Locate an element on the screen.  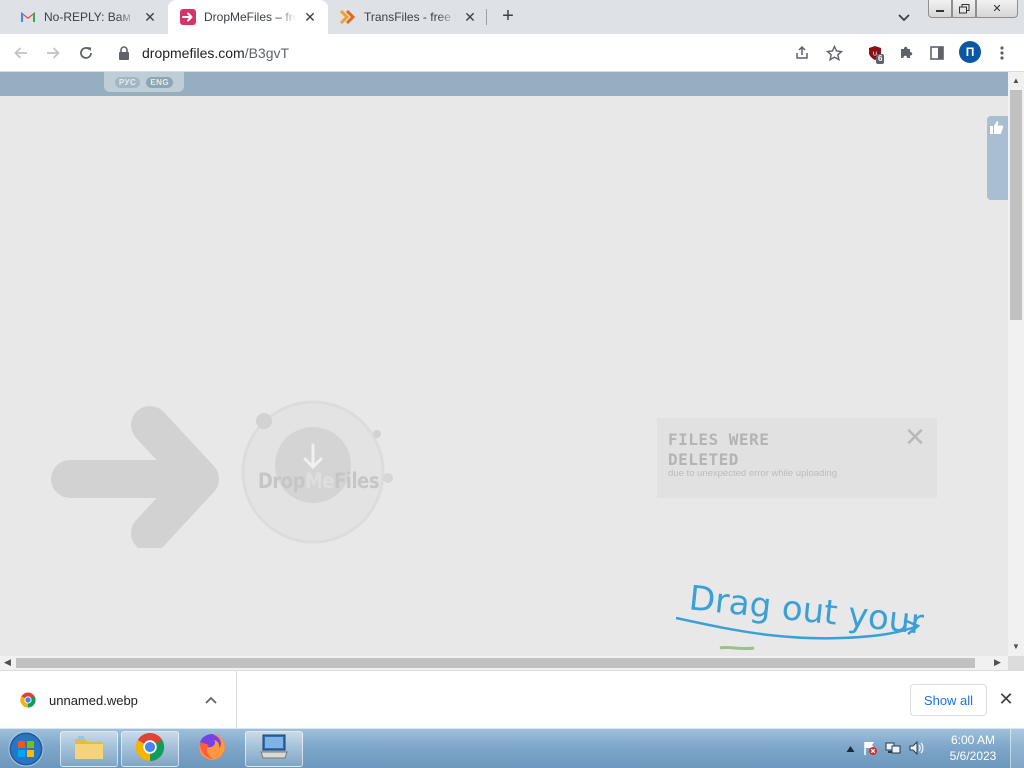
scroll-down-arrow-icon: ▼ is located at coordinates (1016, 646).